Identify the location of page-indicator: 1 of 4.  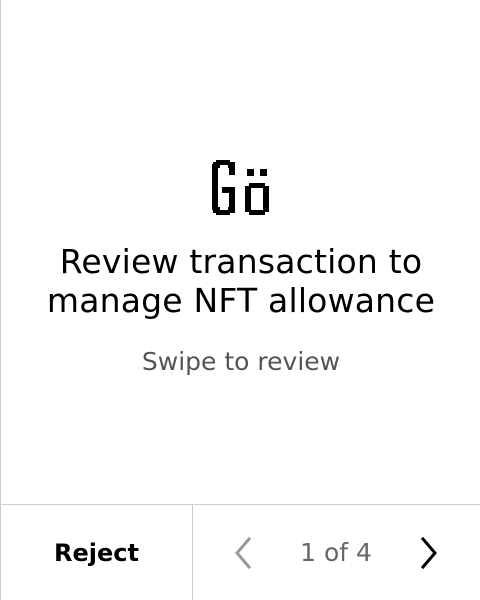
(336, 552).